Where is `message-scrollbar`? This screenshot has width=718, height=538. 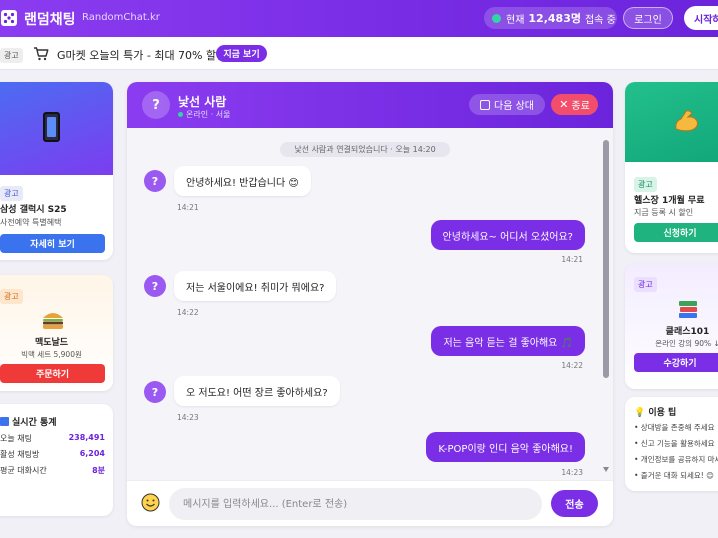 message-scrollbar is located at coordinates (606, 306).